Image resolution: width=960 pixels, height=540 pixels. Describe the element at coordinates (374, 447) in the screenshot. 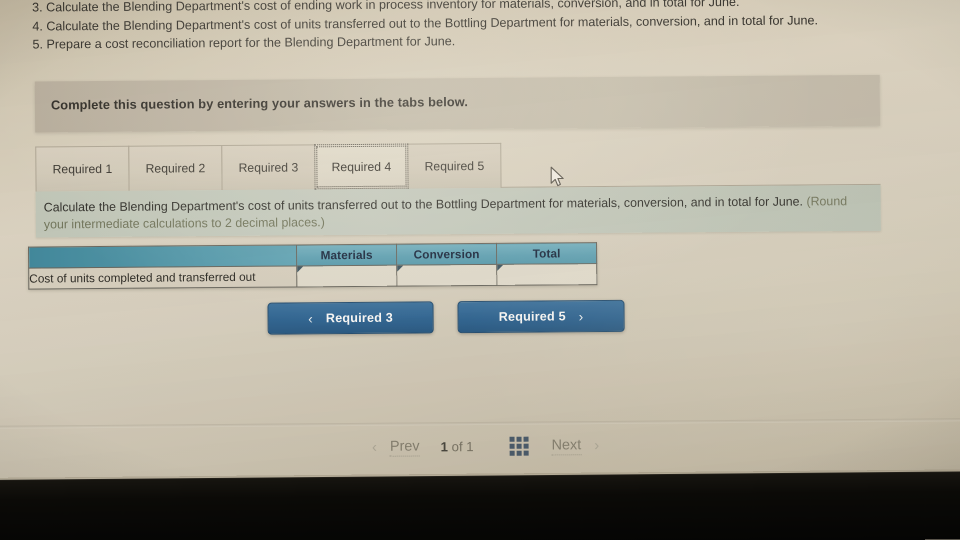

I see `pager-prev-chevron-icon: ‹` at that location.